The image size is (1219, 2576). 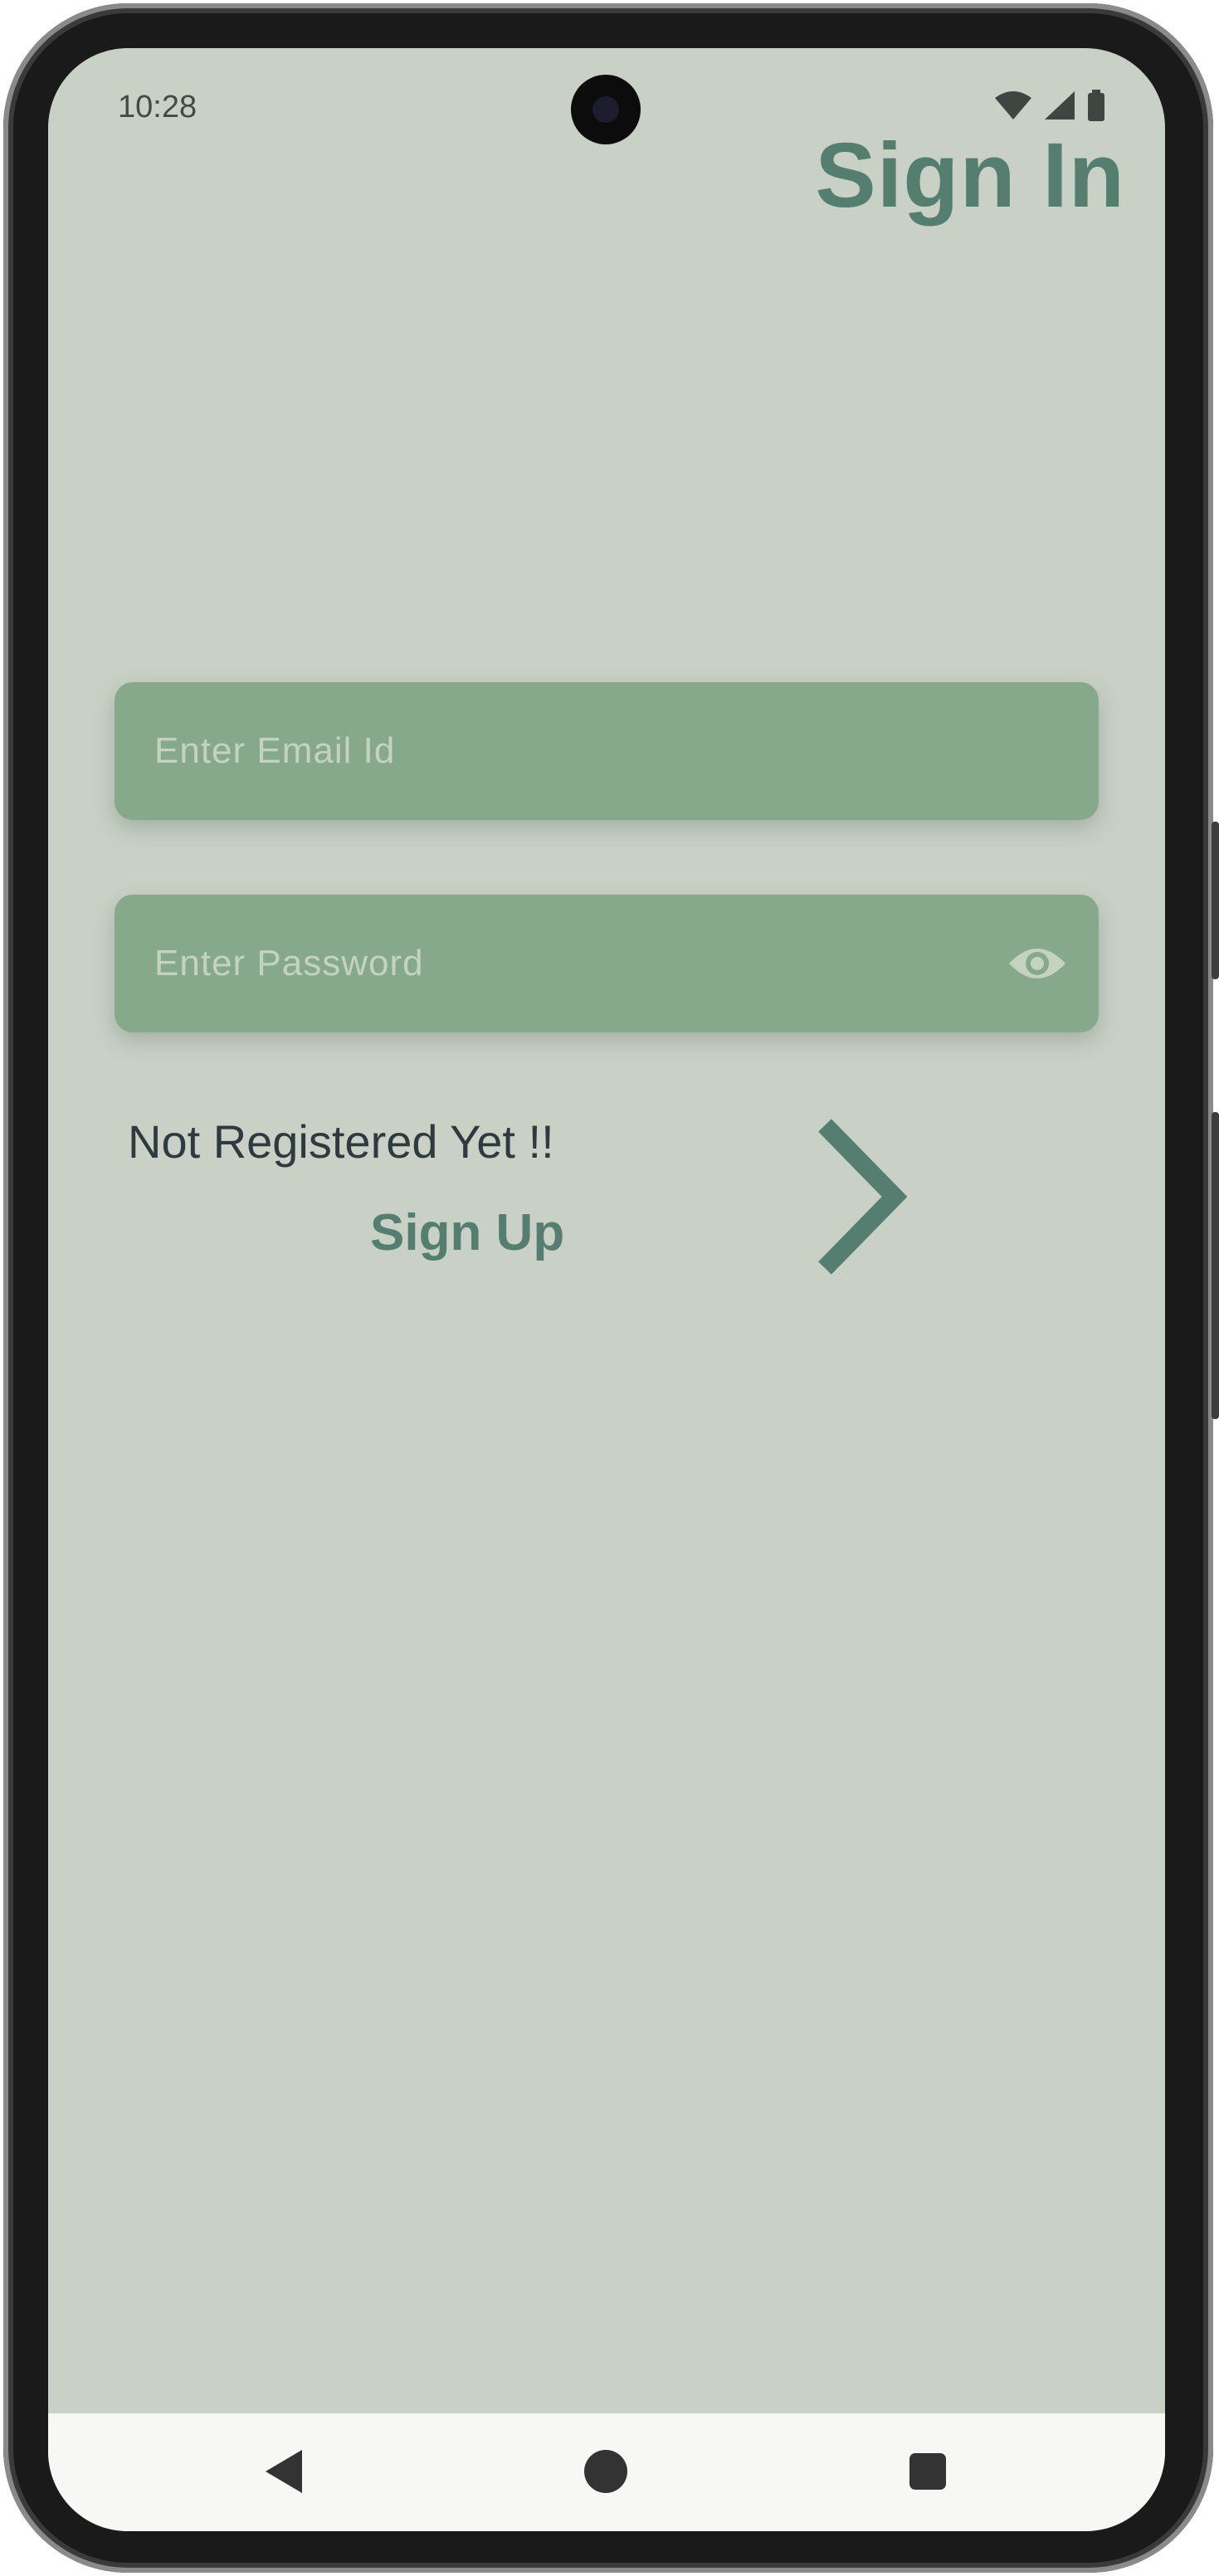 I want to click on password-field: Enter Password, so click(x=607, y=964).